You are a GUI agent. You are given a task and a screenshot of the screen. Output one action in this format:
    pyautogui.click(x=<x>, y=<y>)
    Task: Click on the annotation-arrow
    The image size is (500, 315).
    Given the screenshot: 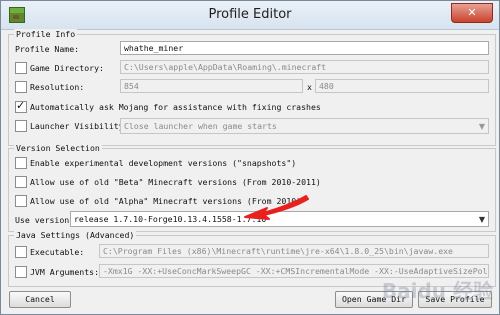 What is the action you would take?
    pyautogui.click(x=276, y=207)
    